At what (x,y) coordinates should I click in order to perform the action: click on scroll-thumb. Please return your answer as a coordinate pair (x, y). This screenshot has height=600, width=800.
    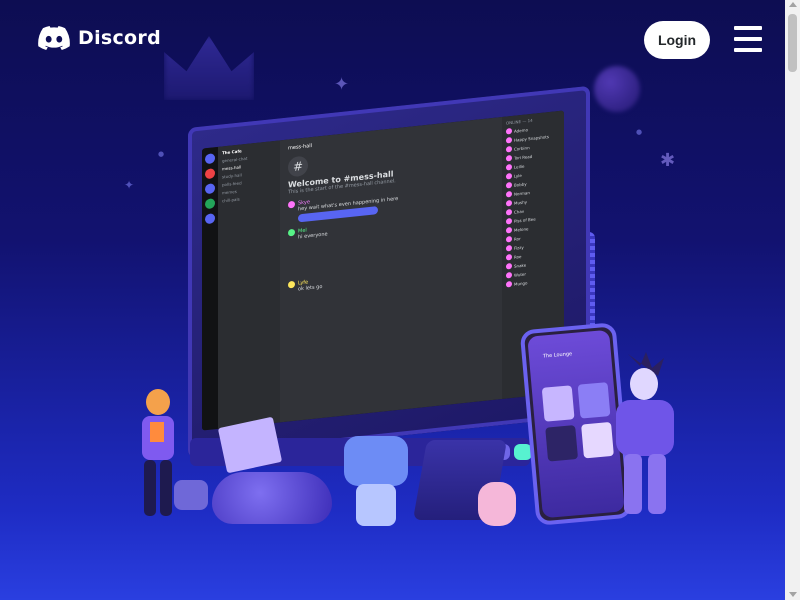
    Looking at the image, I should click on (792, 43).